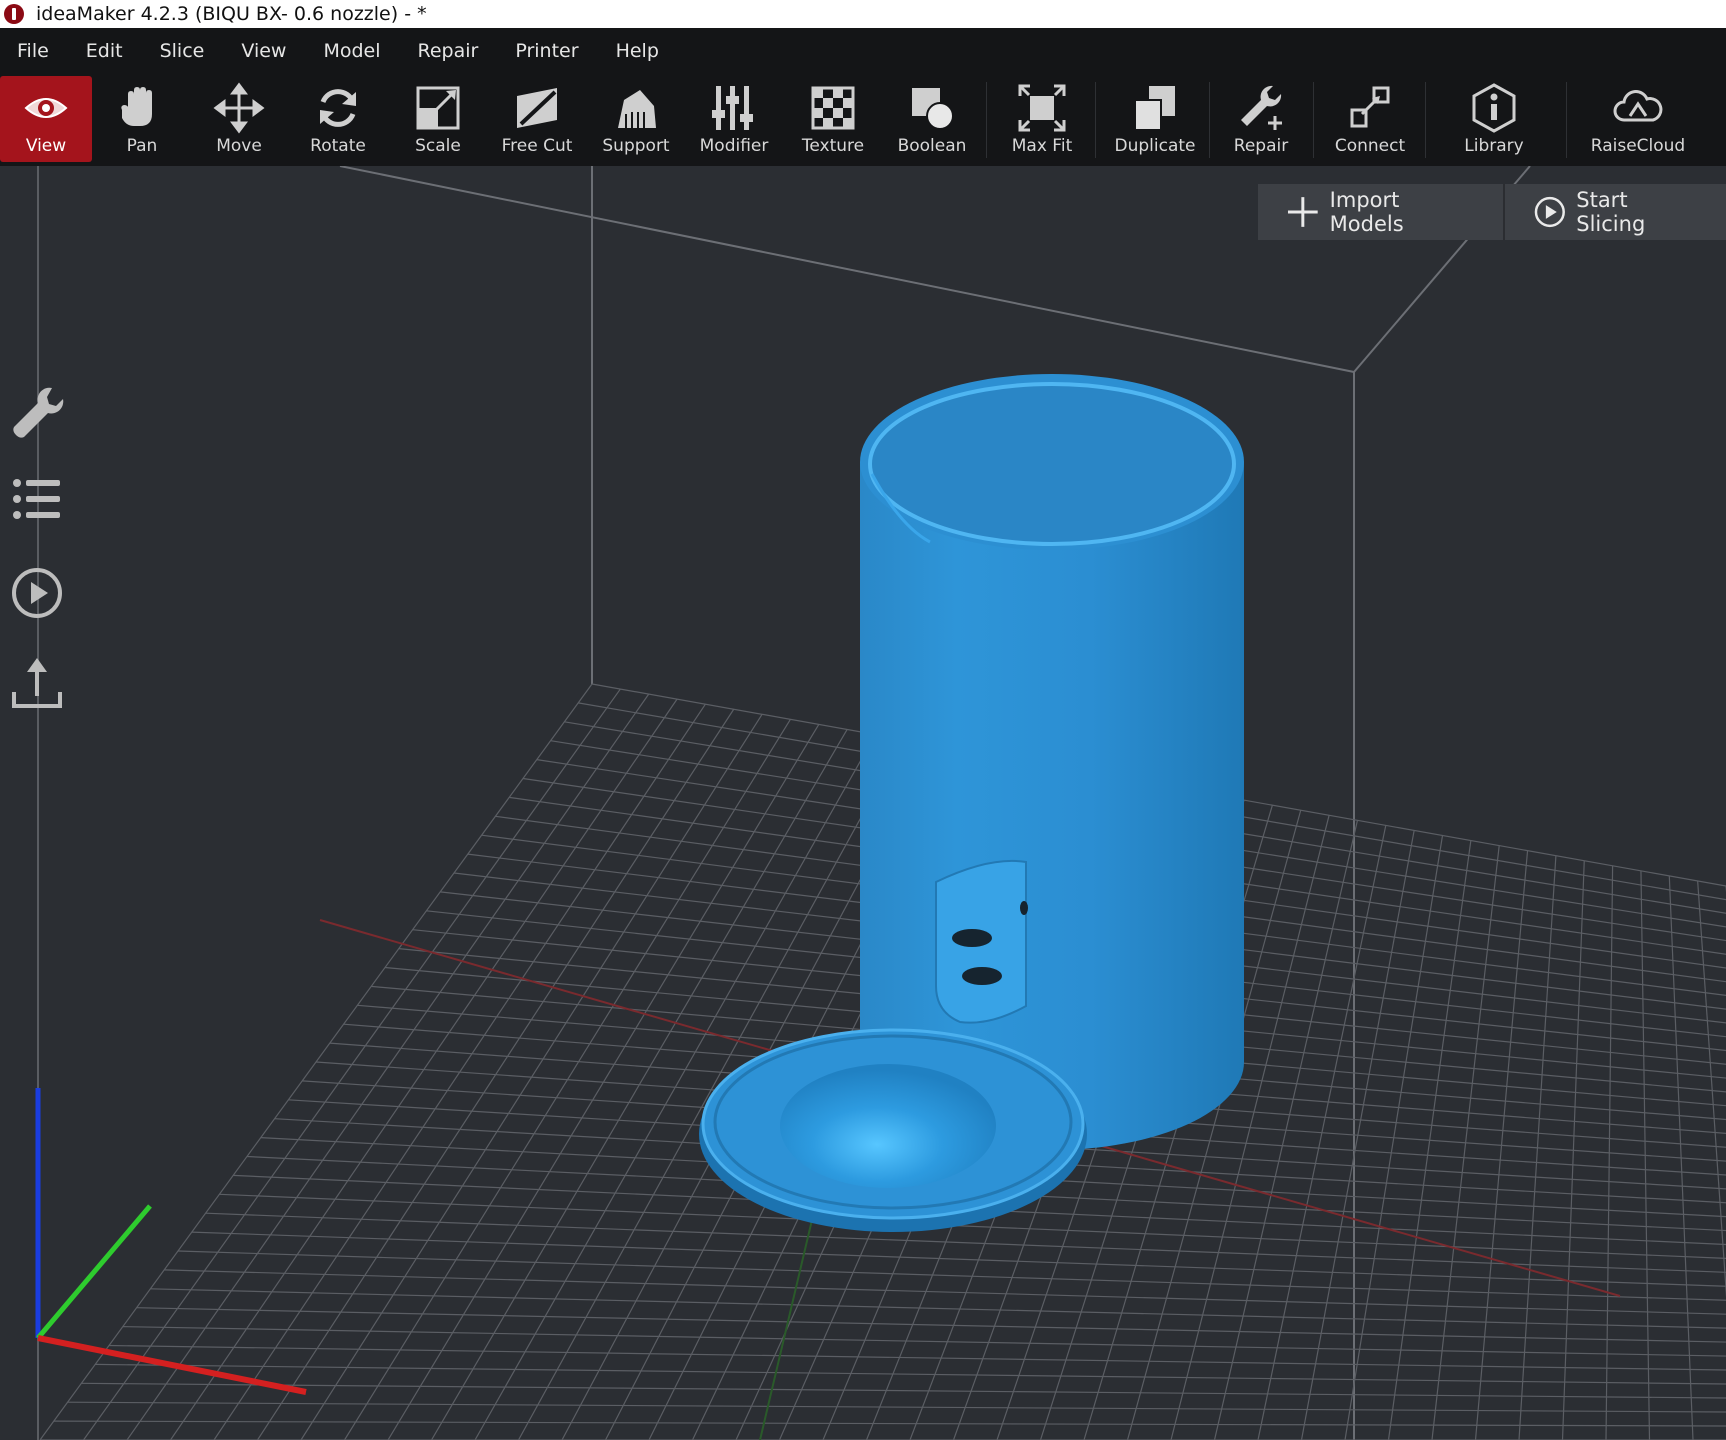 This screenshot has width=1726, height=1440. What do you see at coordinates (1370, 146) in the screenshot?
I see `tool-label: Connect` at bounding box center [1370, 146].